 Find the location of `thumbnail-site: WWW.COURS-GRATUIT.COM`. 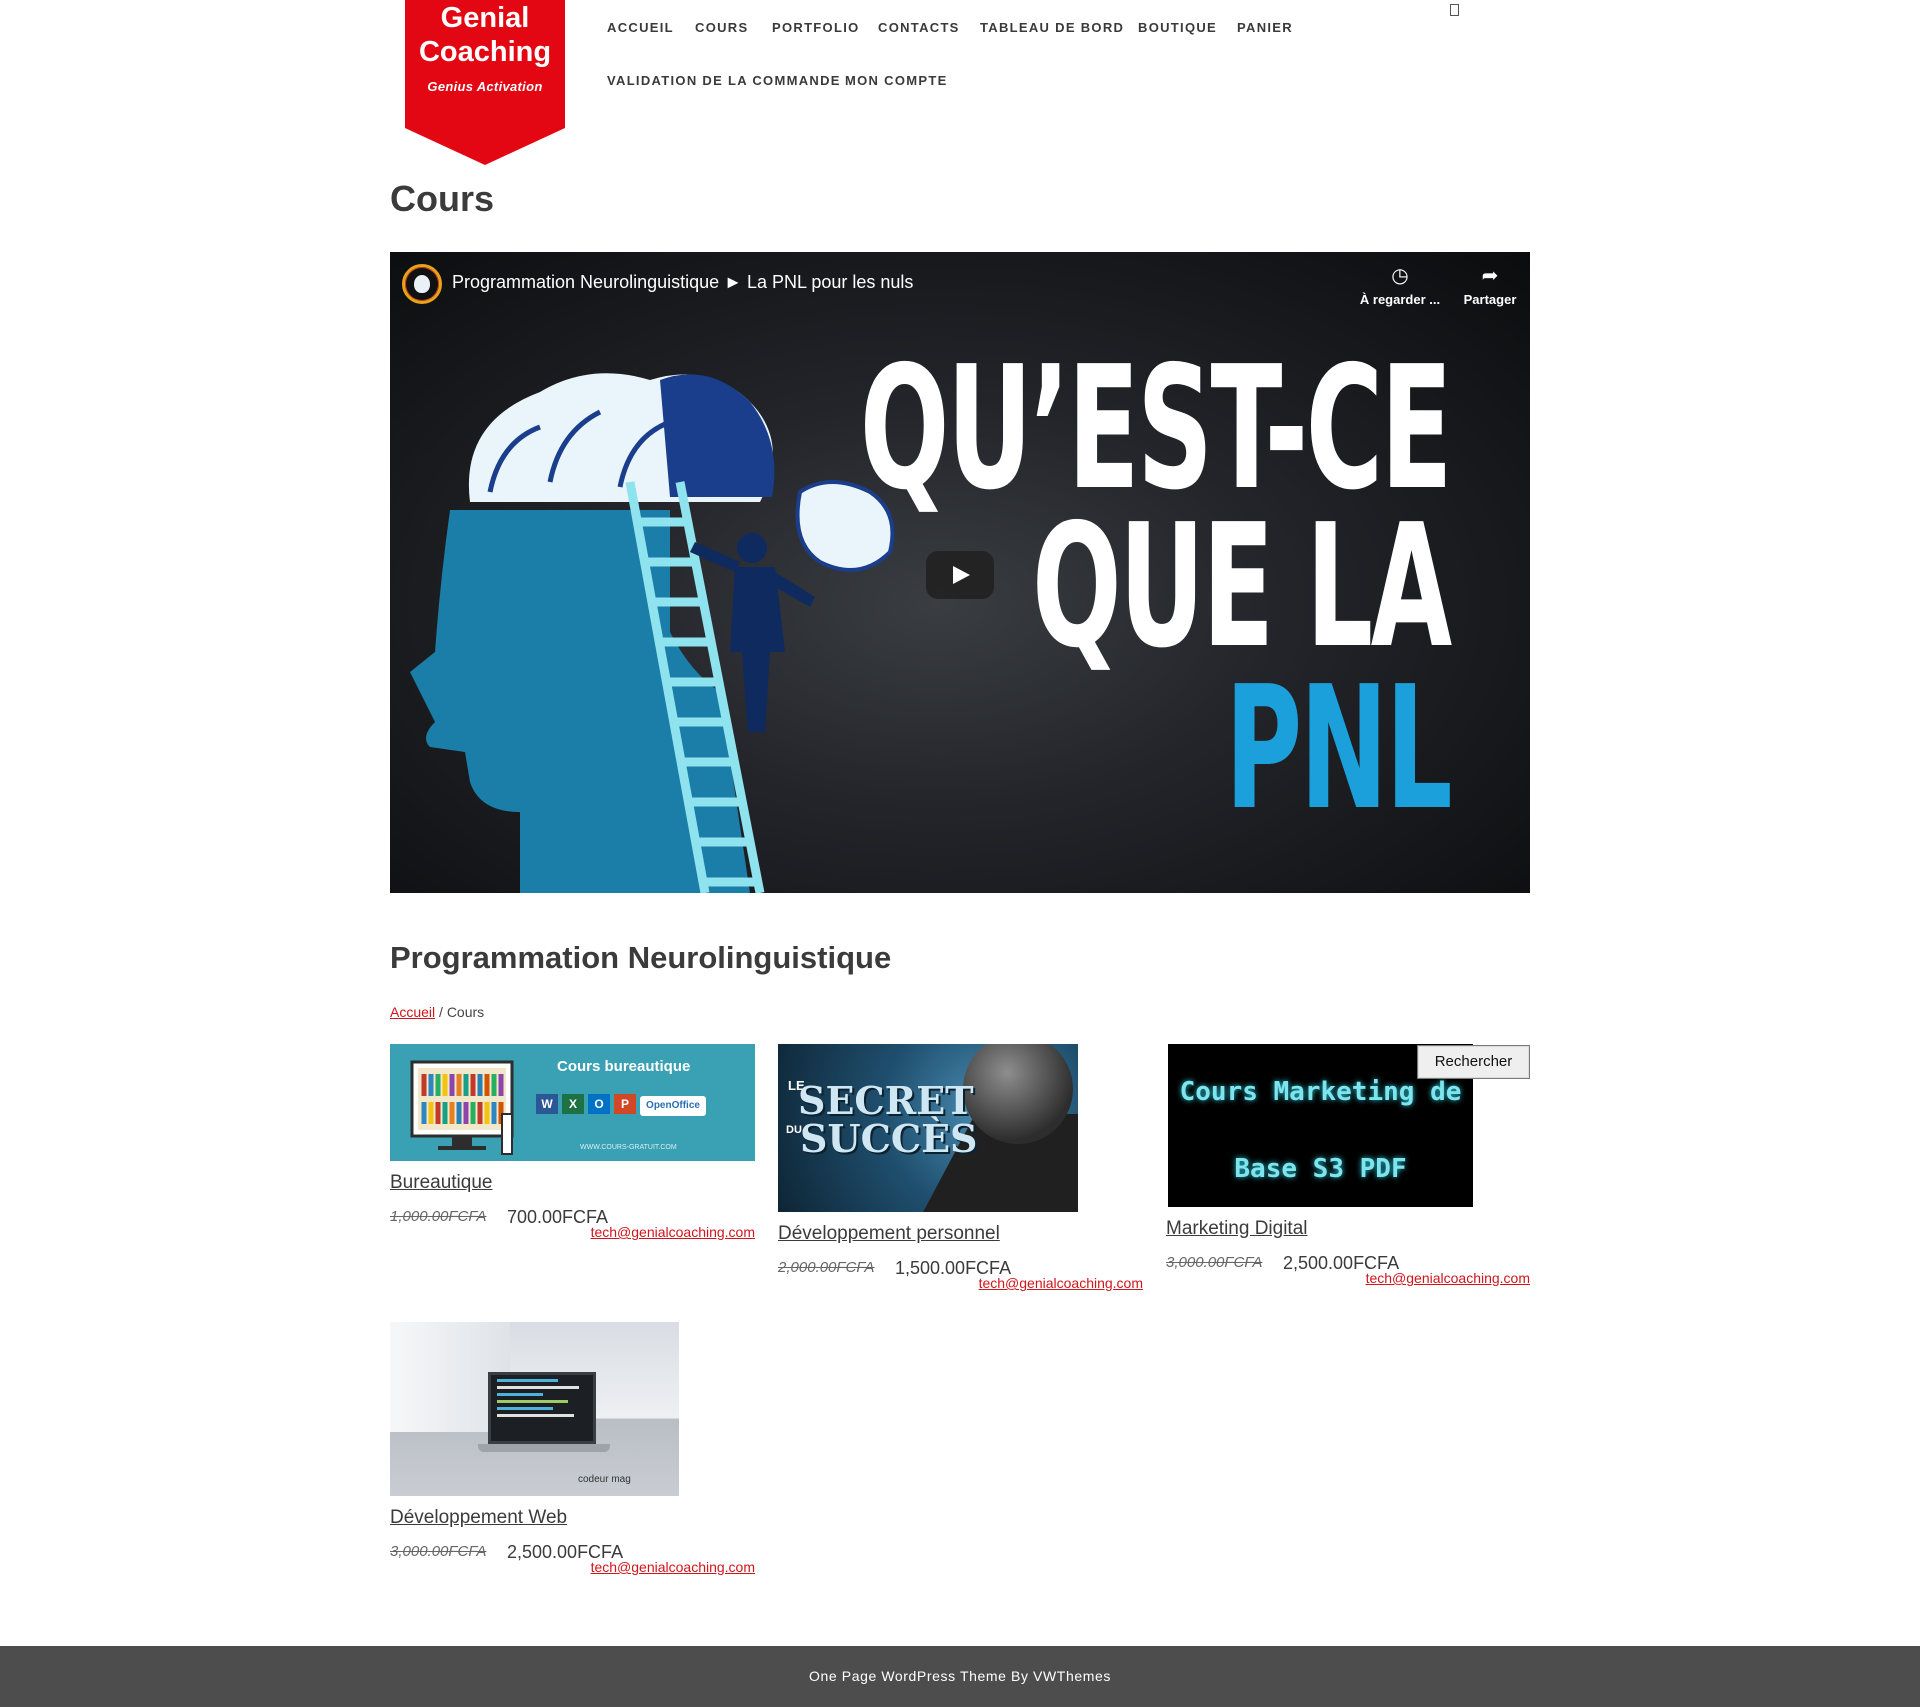

thumbnail-site: WWW.COURS-GRATUIT.COM is located at coordinates (628, 1147).